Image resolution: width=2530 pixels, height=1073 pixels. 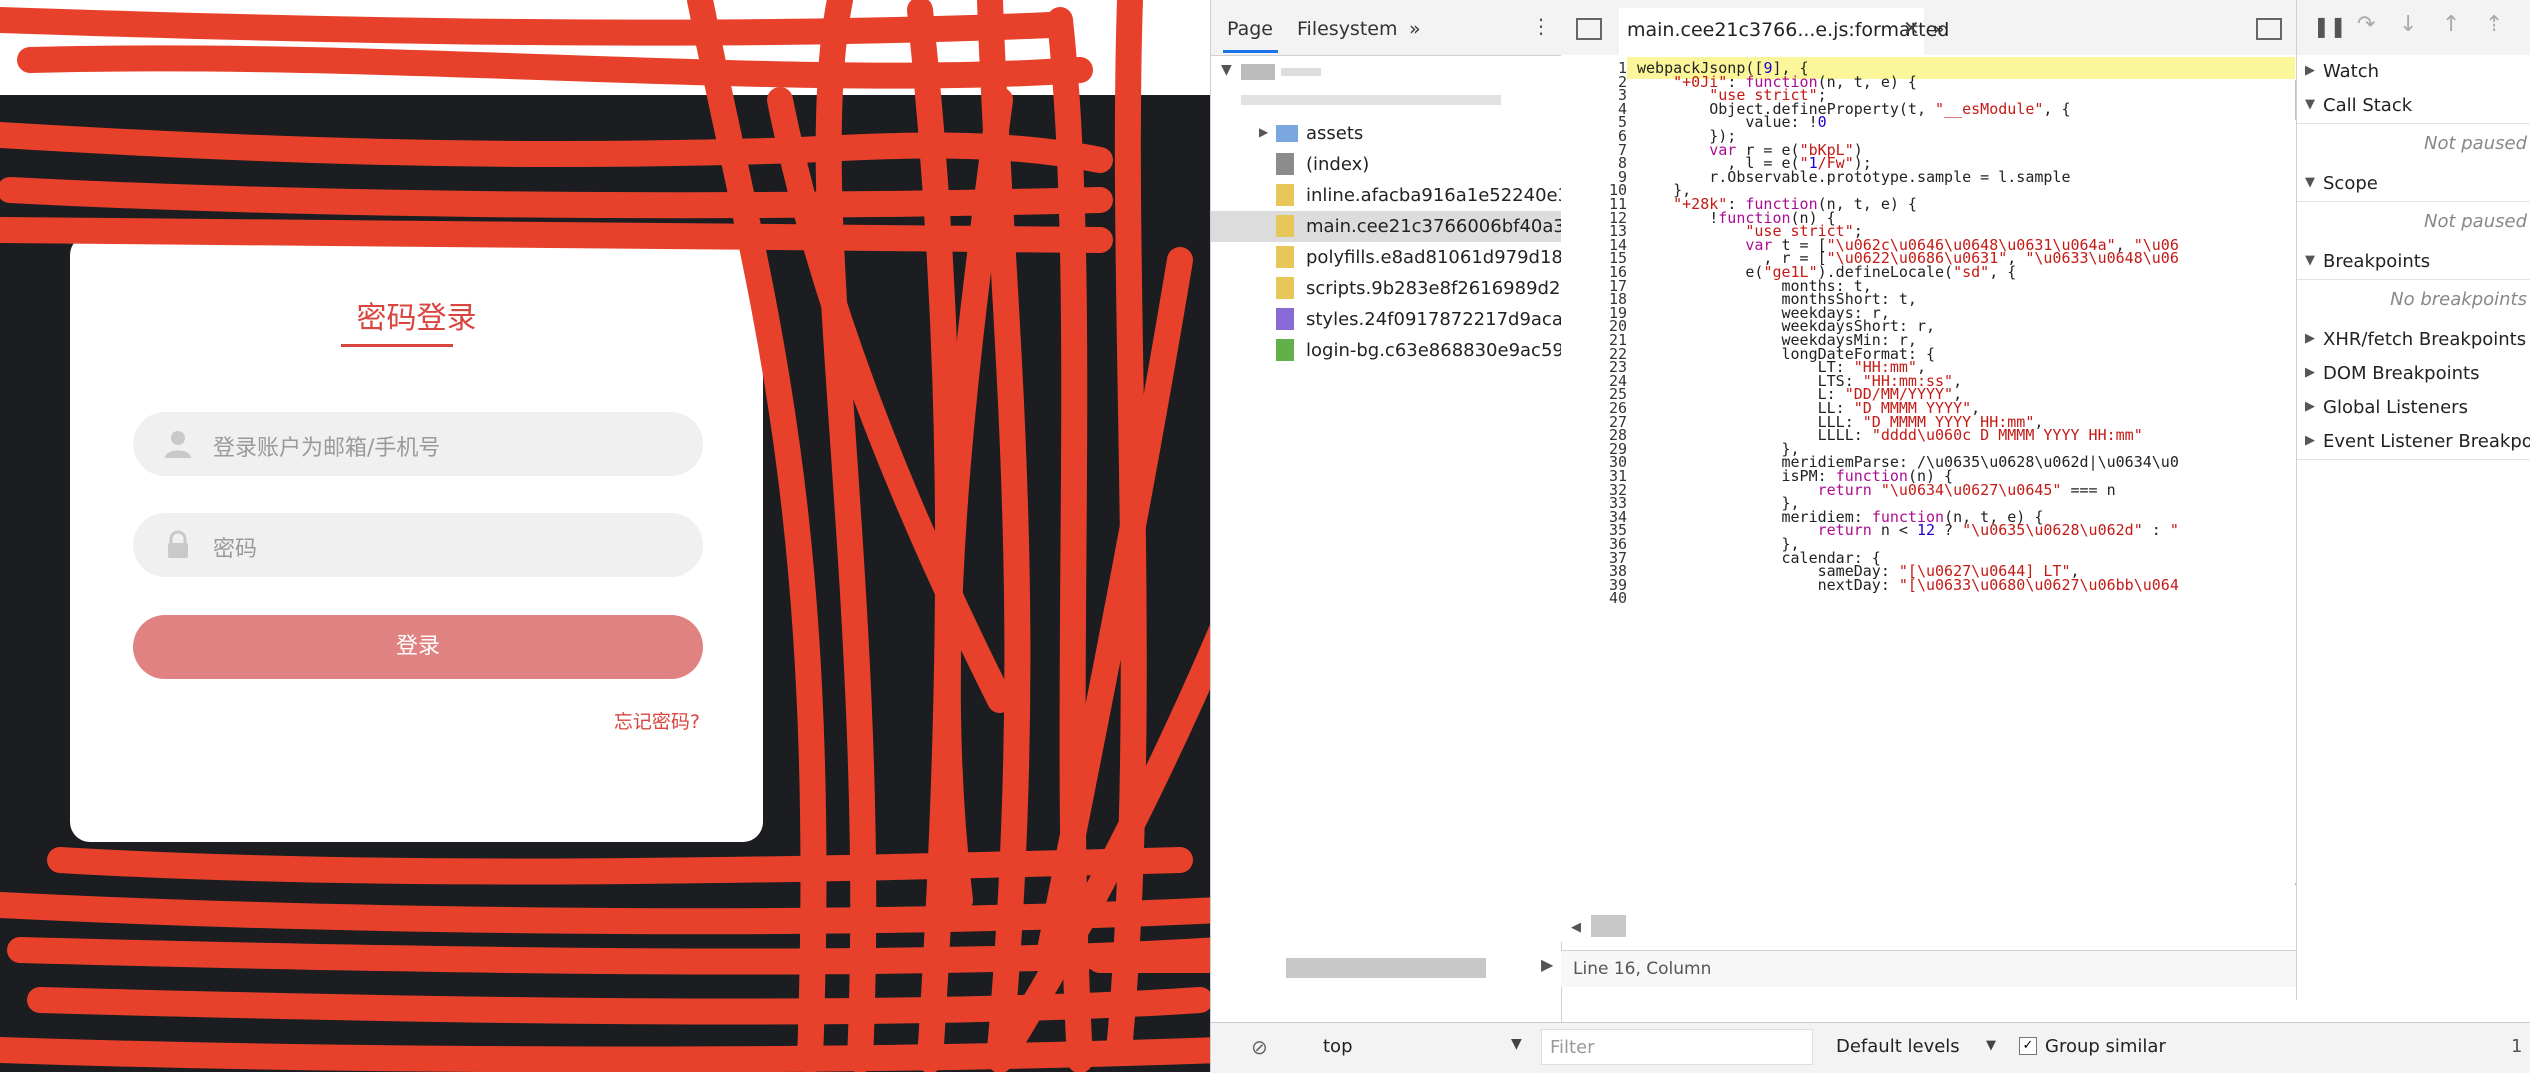 I want to click on title-underline, so click(x=397, y=345).